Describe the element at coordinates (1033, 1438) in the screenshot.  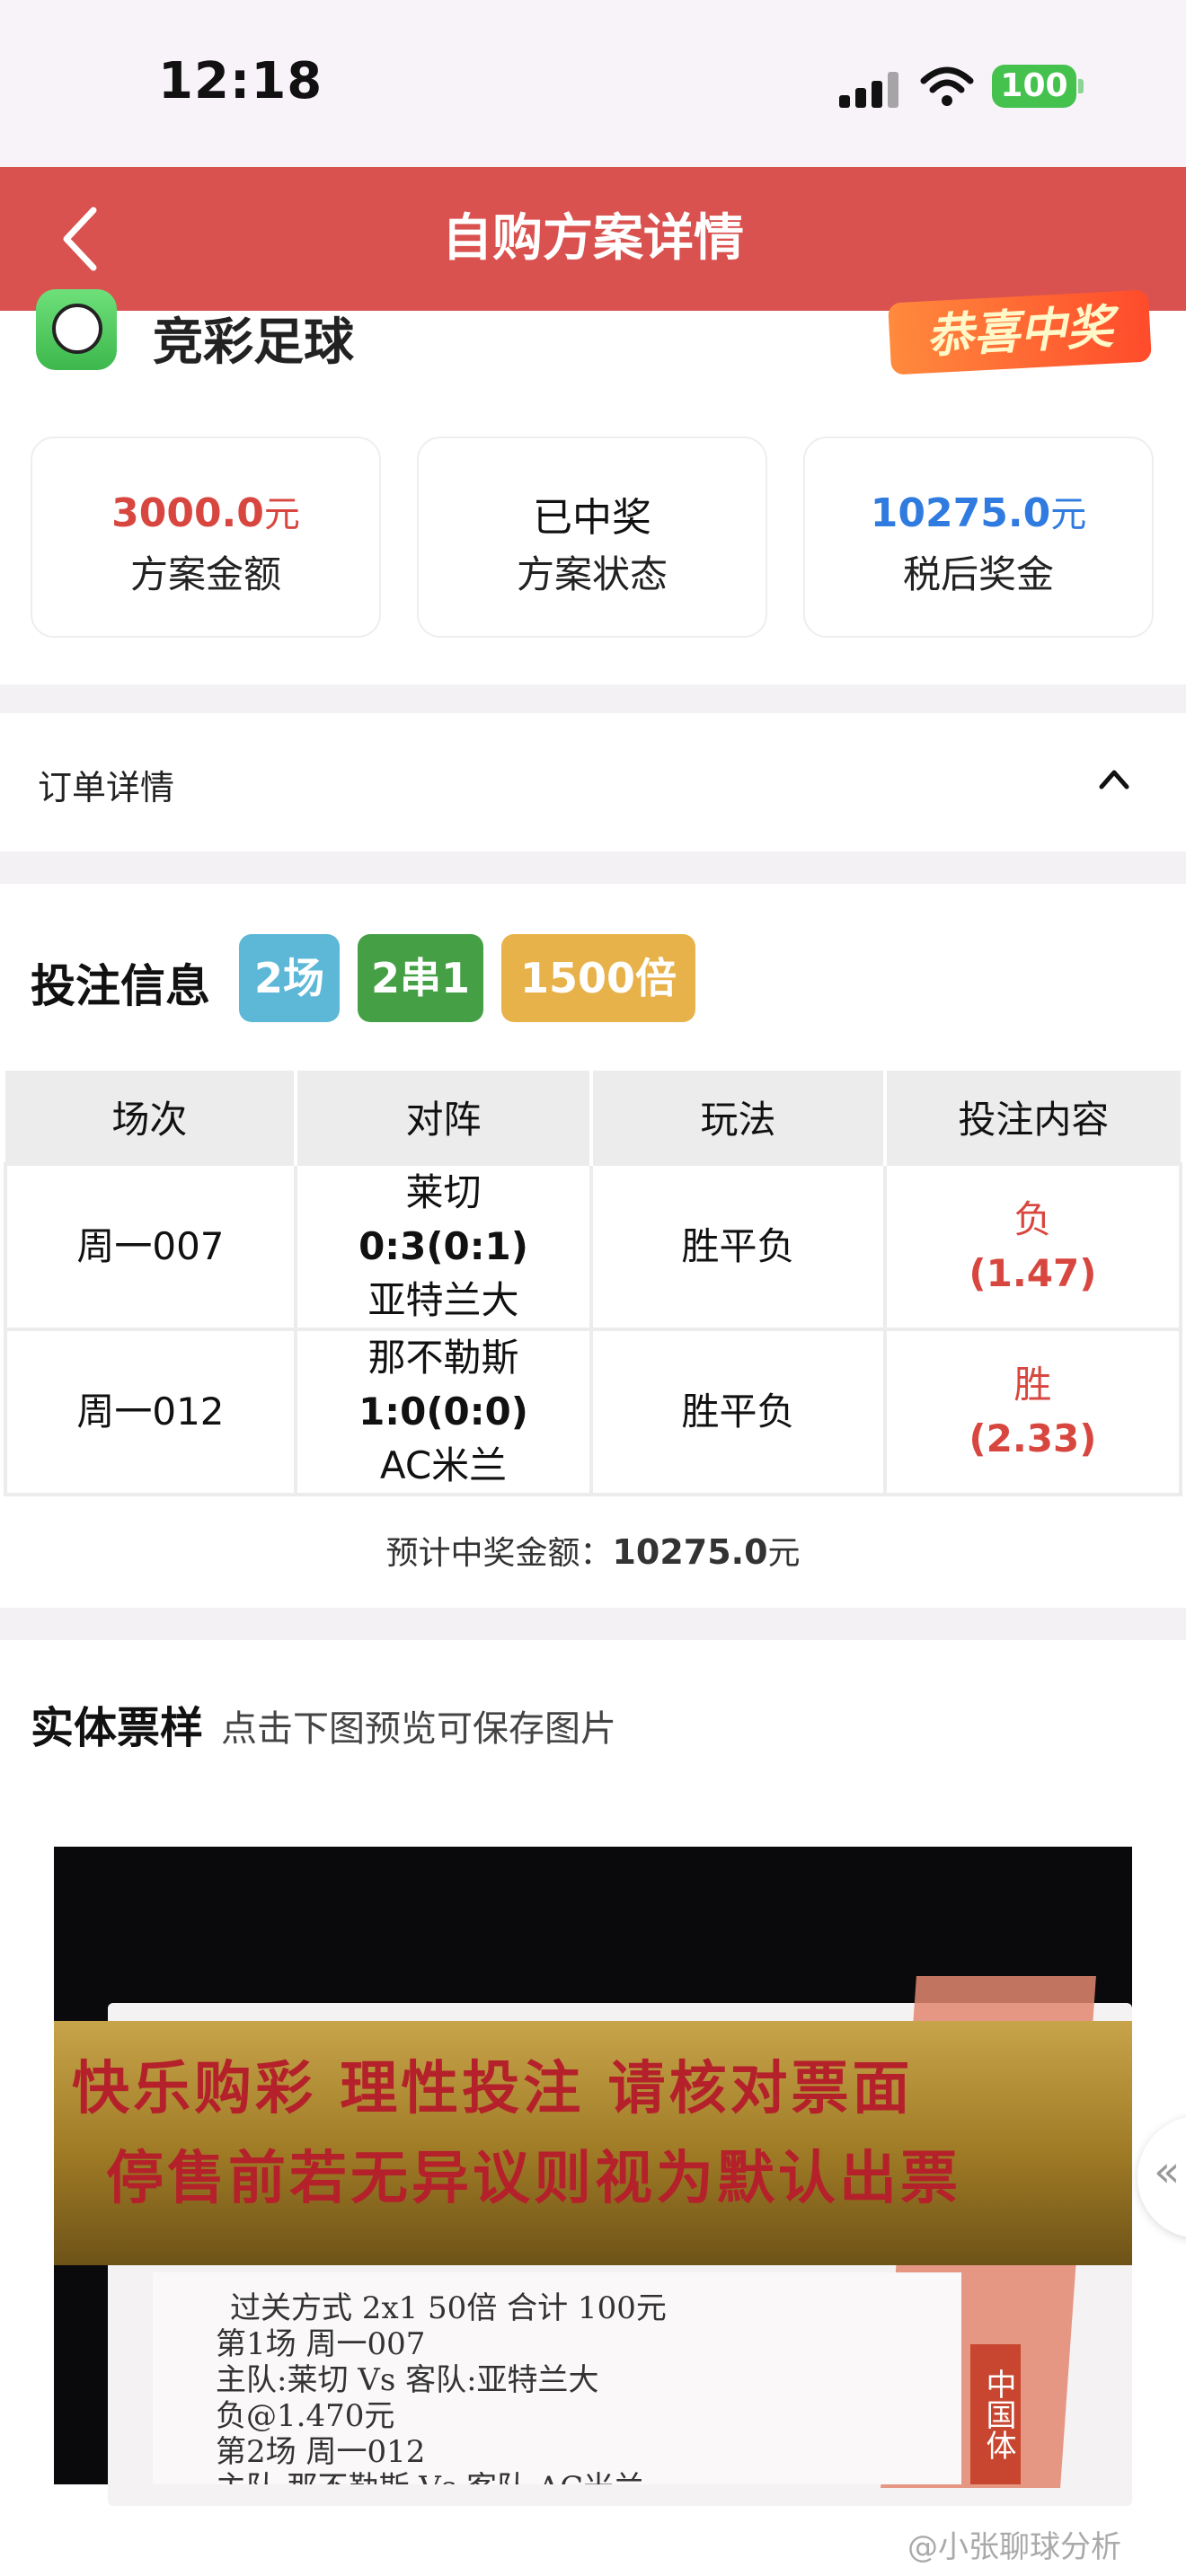
I see `pick-odds: (2.33)` at that location.